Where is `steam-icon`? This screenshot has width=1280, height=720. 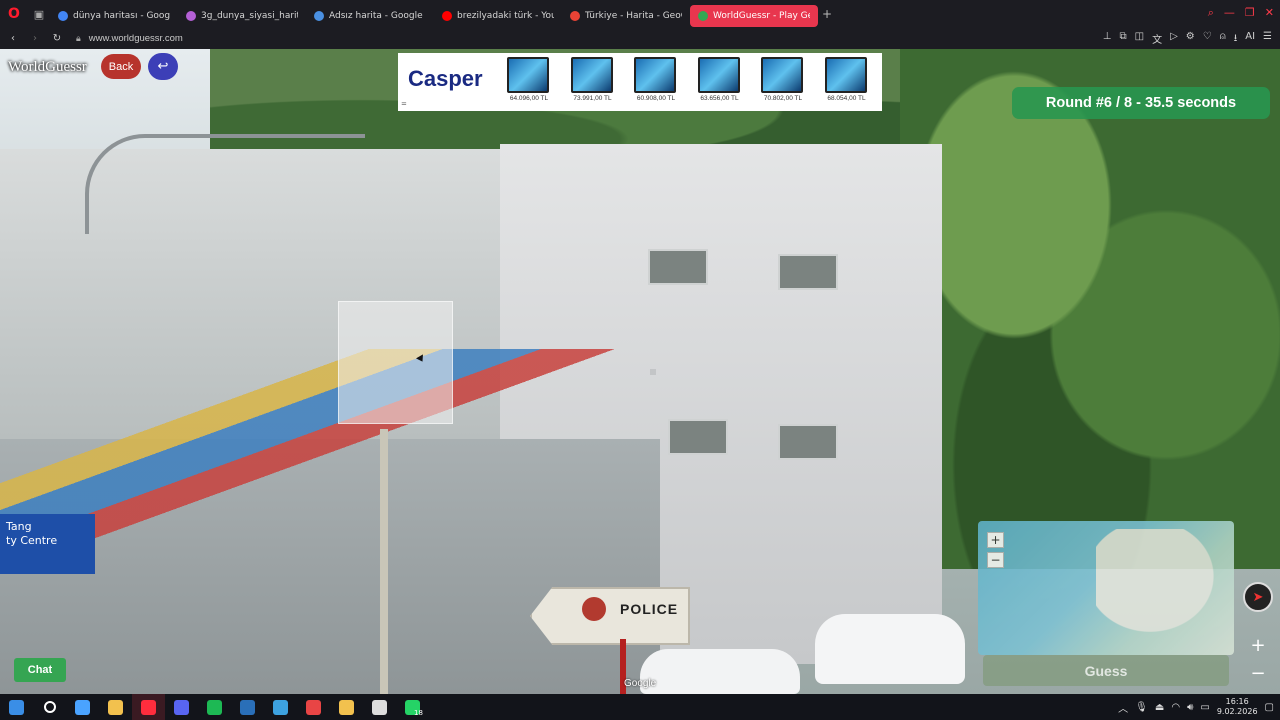
steam-icon is located at coordinates (247, 707).